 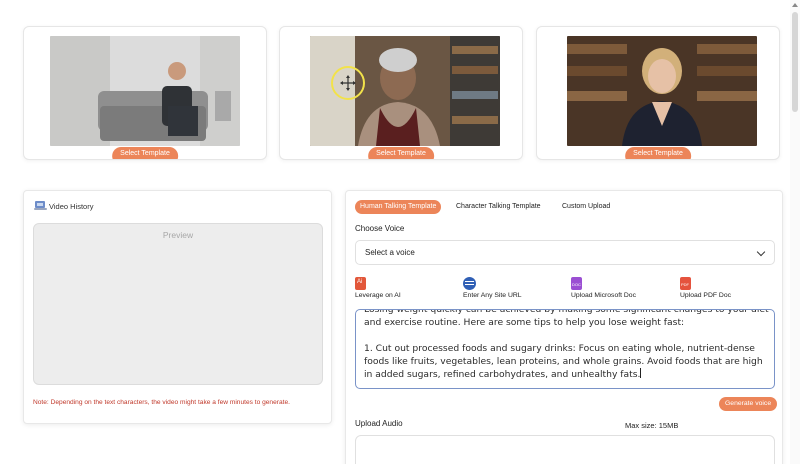 What do you see at coordinates (178, 235) in the screenshot?
I see `preview-label: Preview` at bounding box center [178, 235].